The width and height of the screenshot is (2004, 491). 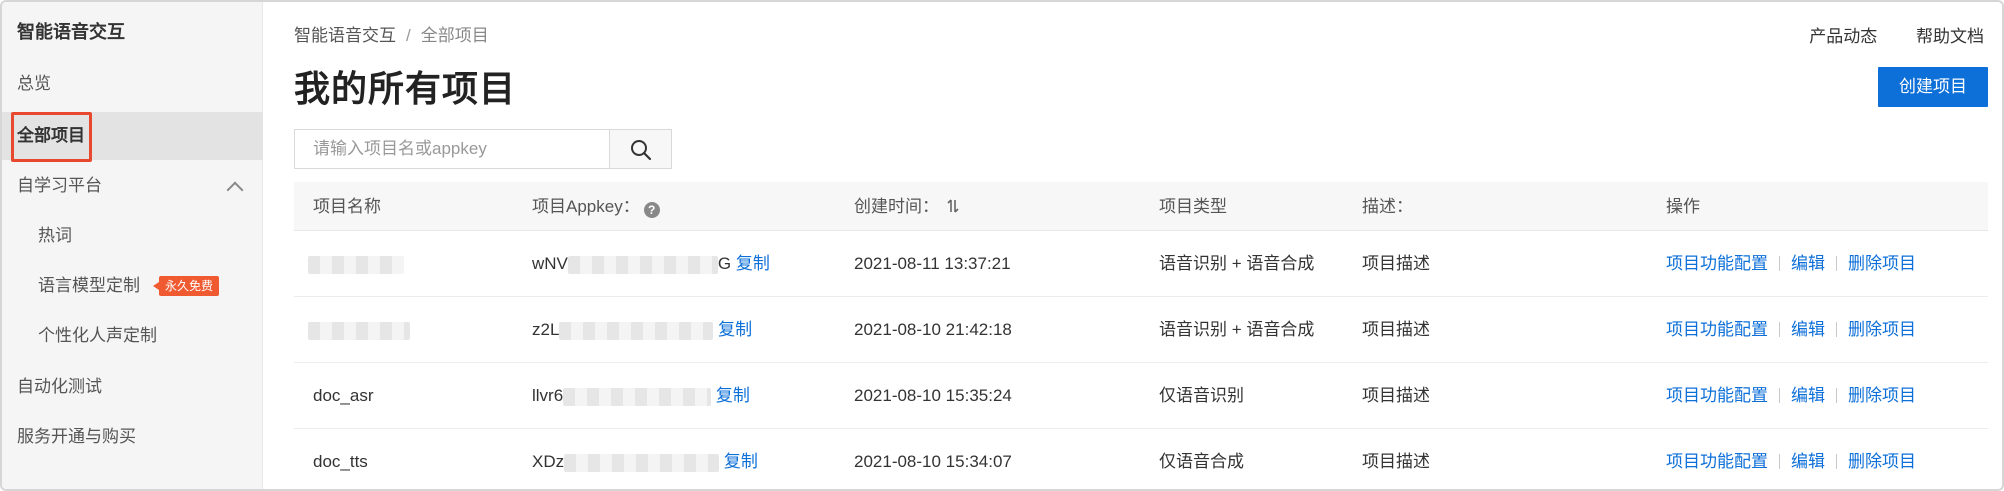 I want to click on search-box, so click(x=483, y=149).